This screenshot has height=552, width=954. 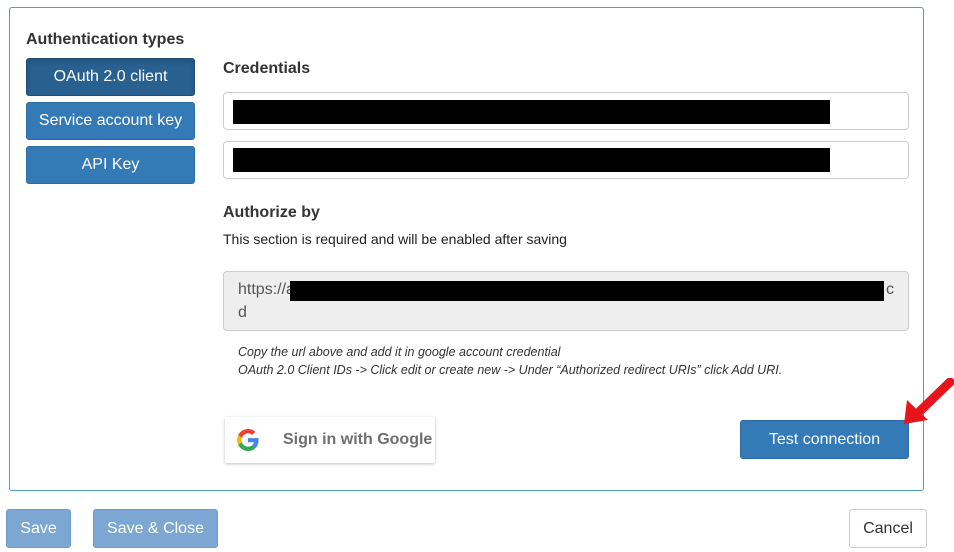 I want to click on cancel-button: Cancel, so click(x=888, y=528).